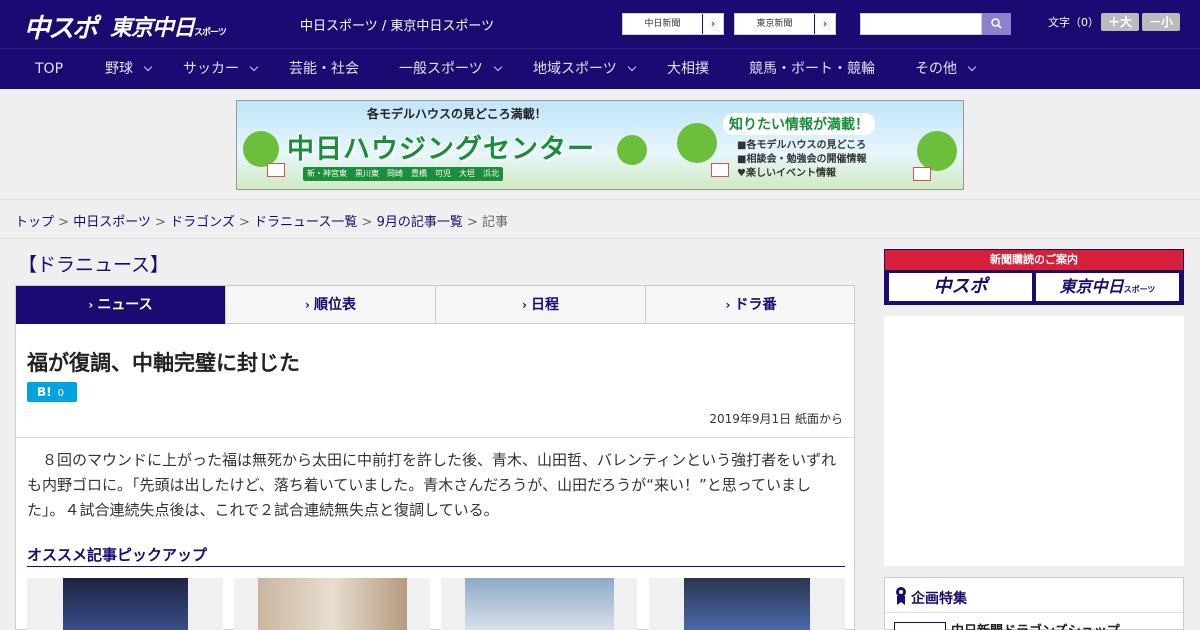 The height and width of the screenshot is (630, 1200). I want to click on hatena-bookmark-button: B! 0, so click(52, 392).